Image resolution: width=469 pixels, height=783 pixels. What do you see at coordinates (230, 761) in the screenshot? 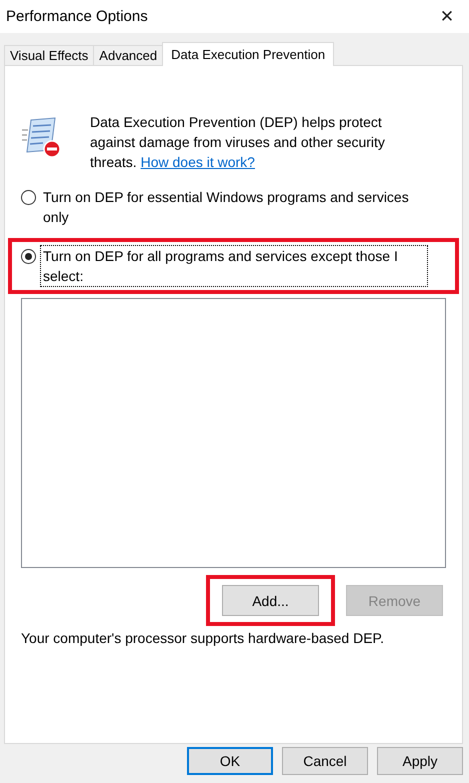
I see `dialog-button: OK` at bounding box center [230, 761].